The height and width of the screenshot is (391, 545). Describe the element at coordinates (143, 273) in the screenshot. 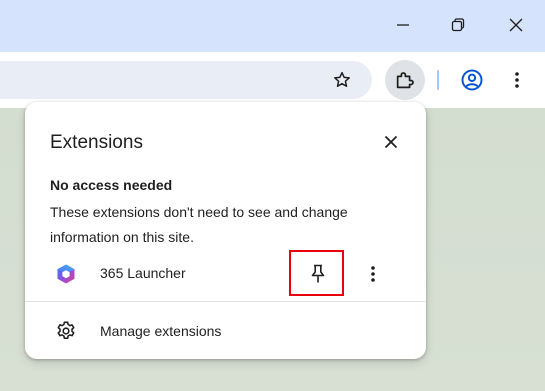

I see `extension-name: 365 Launcher` at that location.